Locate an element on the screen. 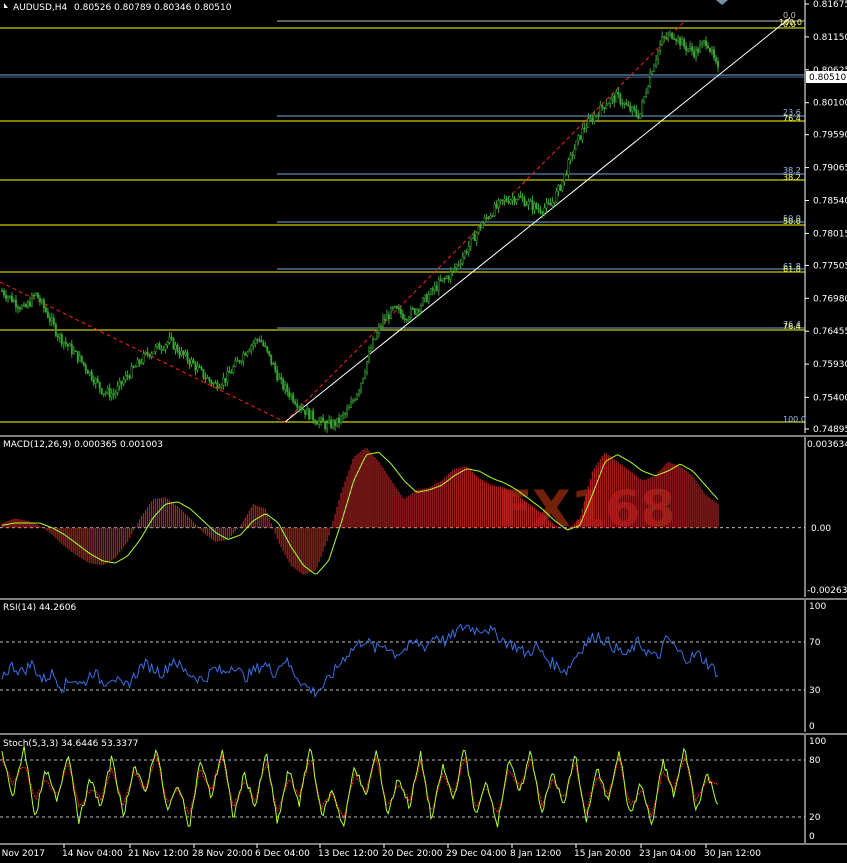 The width and height of the screenshot is (847, 863). fib-level-label: 38.2 is located at coordinates (792, 177).